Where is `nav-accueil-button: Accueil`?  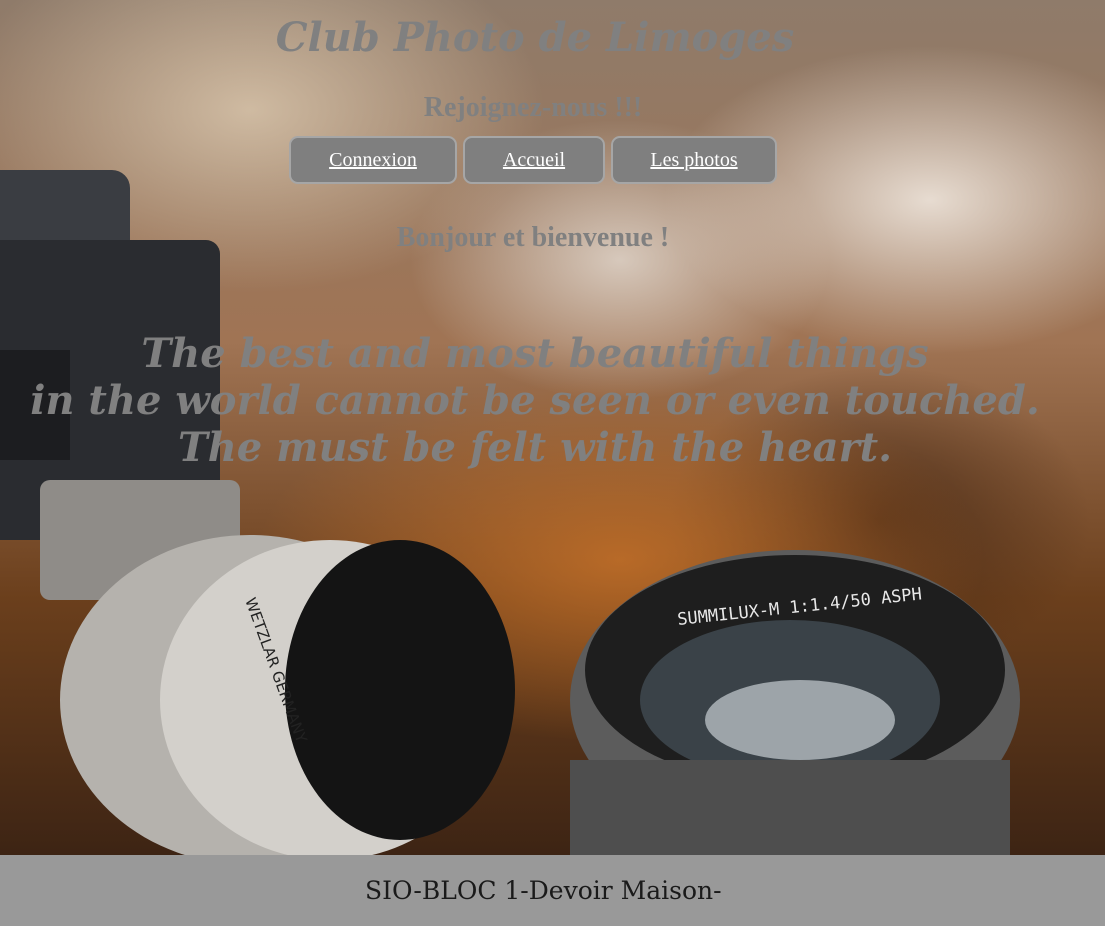 nav-accueil-button: Accueil is located at coordinates (534, 160).